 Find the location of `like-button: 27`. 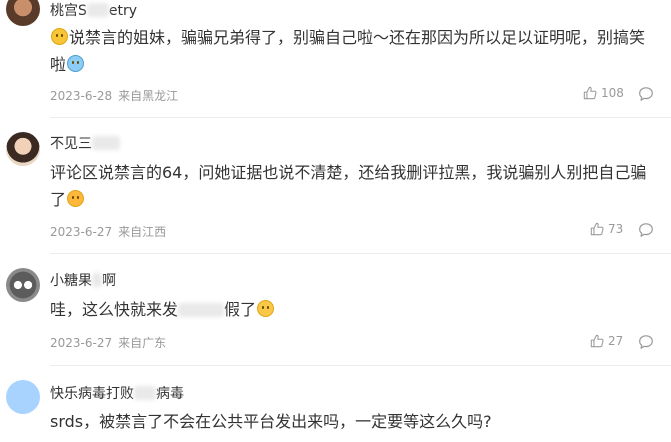

like-button: 27 is located at coordinates (606, 341).